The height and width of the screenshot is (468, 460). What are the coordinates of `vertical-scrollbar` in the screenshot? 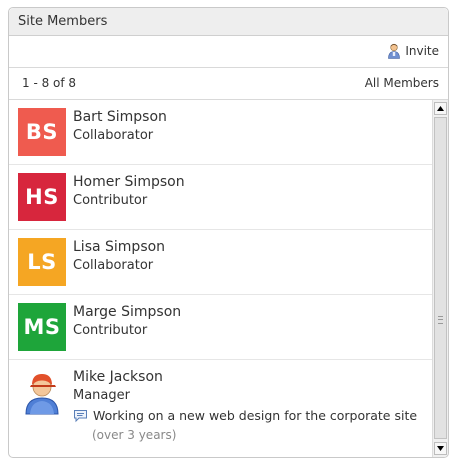 It's located at (440, 278).